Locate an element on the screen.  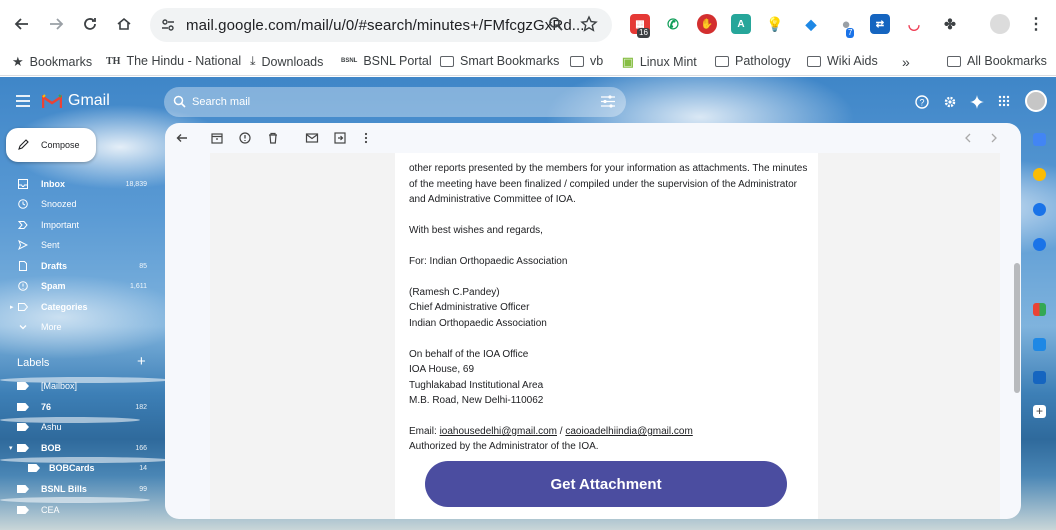
checkmark-addon-icon is located at coordinates (1039, 377).